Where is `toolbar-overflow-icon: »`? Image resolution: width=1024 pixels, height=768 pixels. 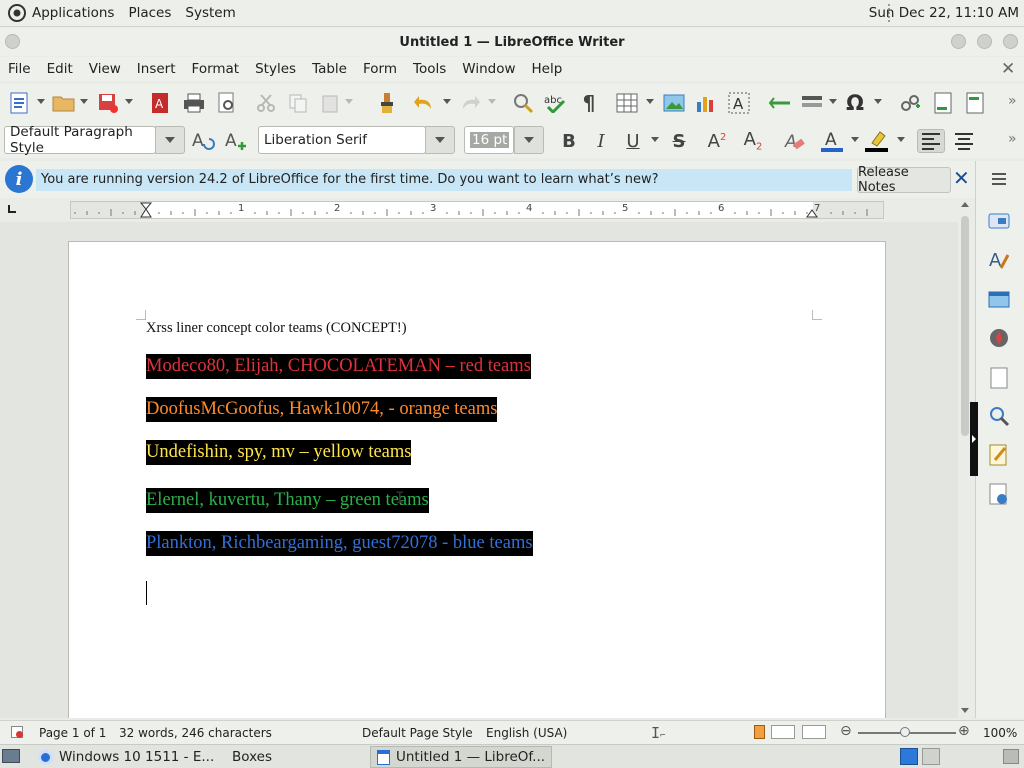
toolbar-overflow-icon: » is located at coordinates (1012, 101).